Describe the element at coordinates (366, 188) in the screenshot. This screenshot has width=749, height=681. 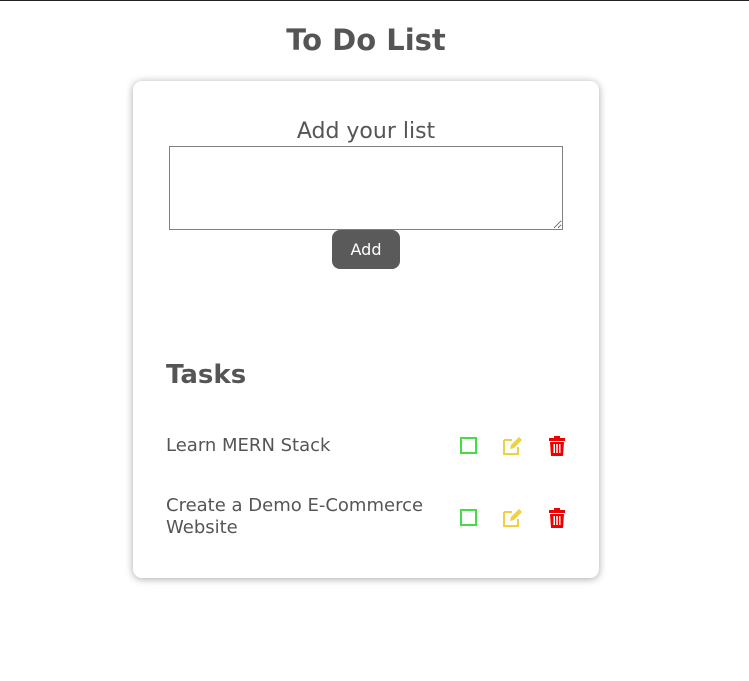
I see `list-input` at that location.